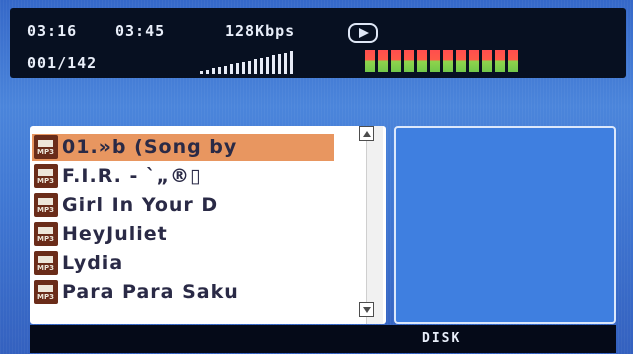 This screenshot has height=354, width=633. I want to click on track-title: F.I.R. - `„®▯, so click(132, 176).